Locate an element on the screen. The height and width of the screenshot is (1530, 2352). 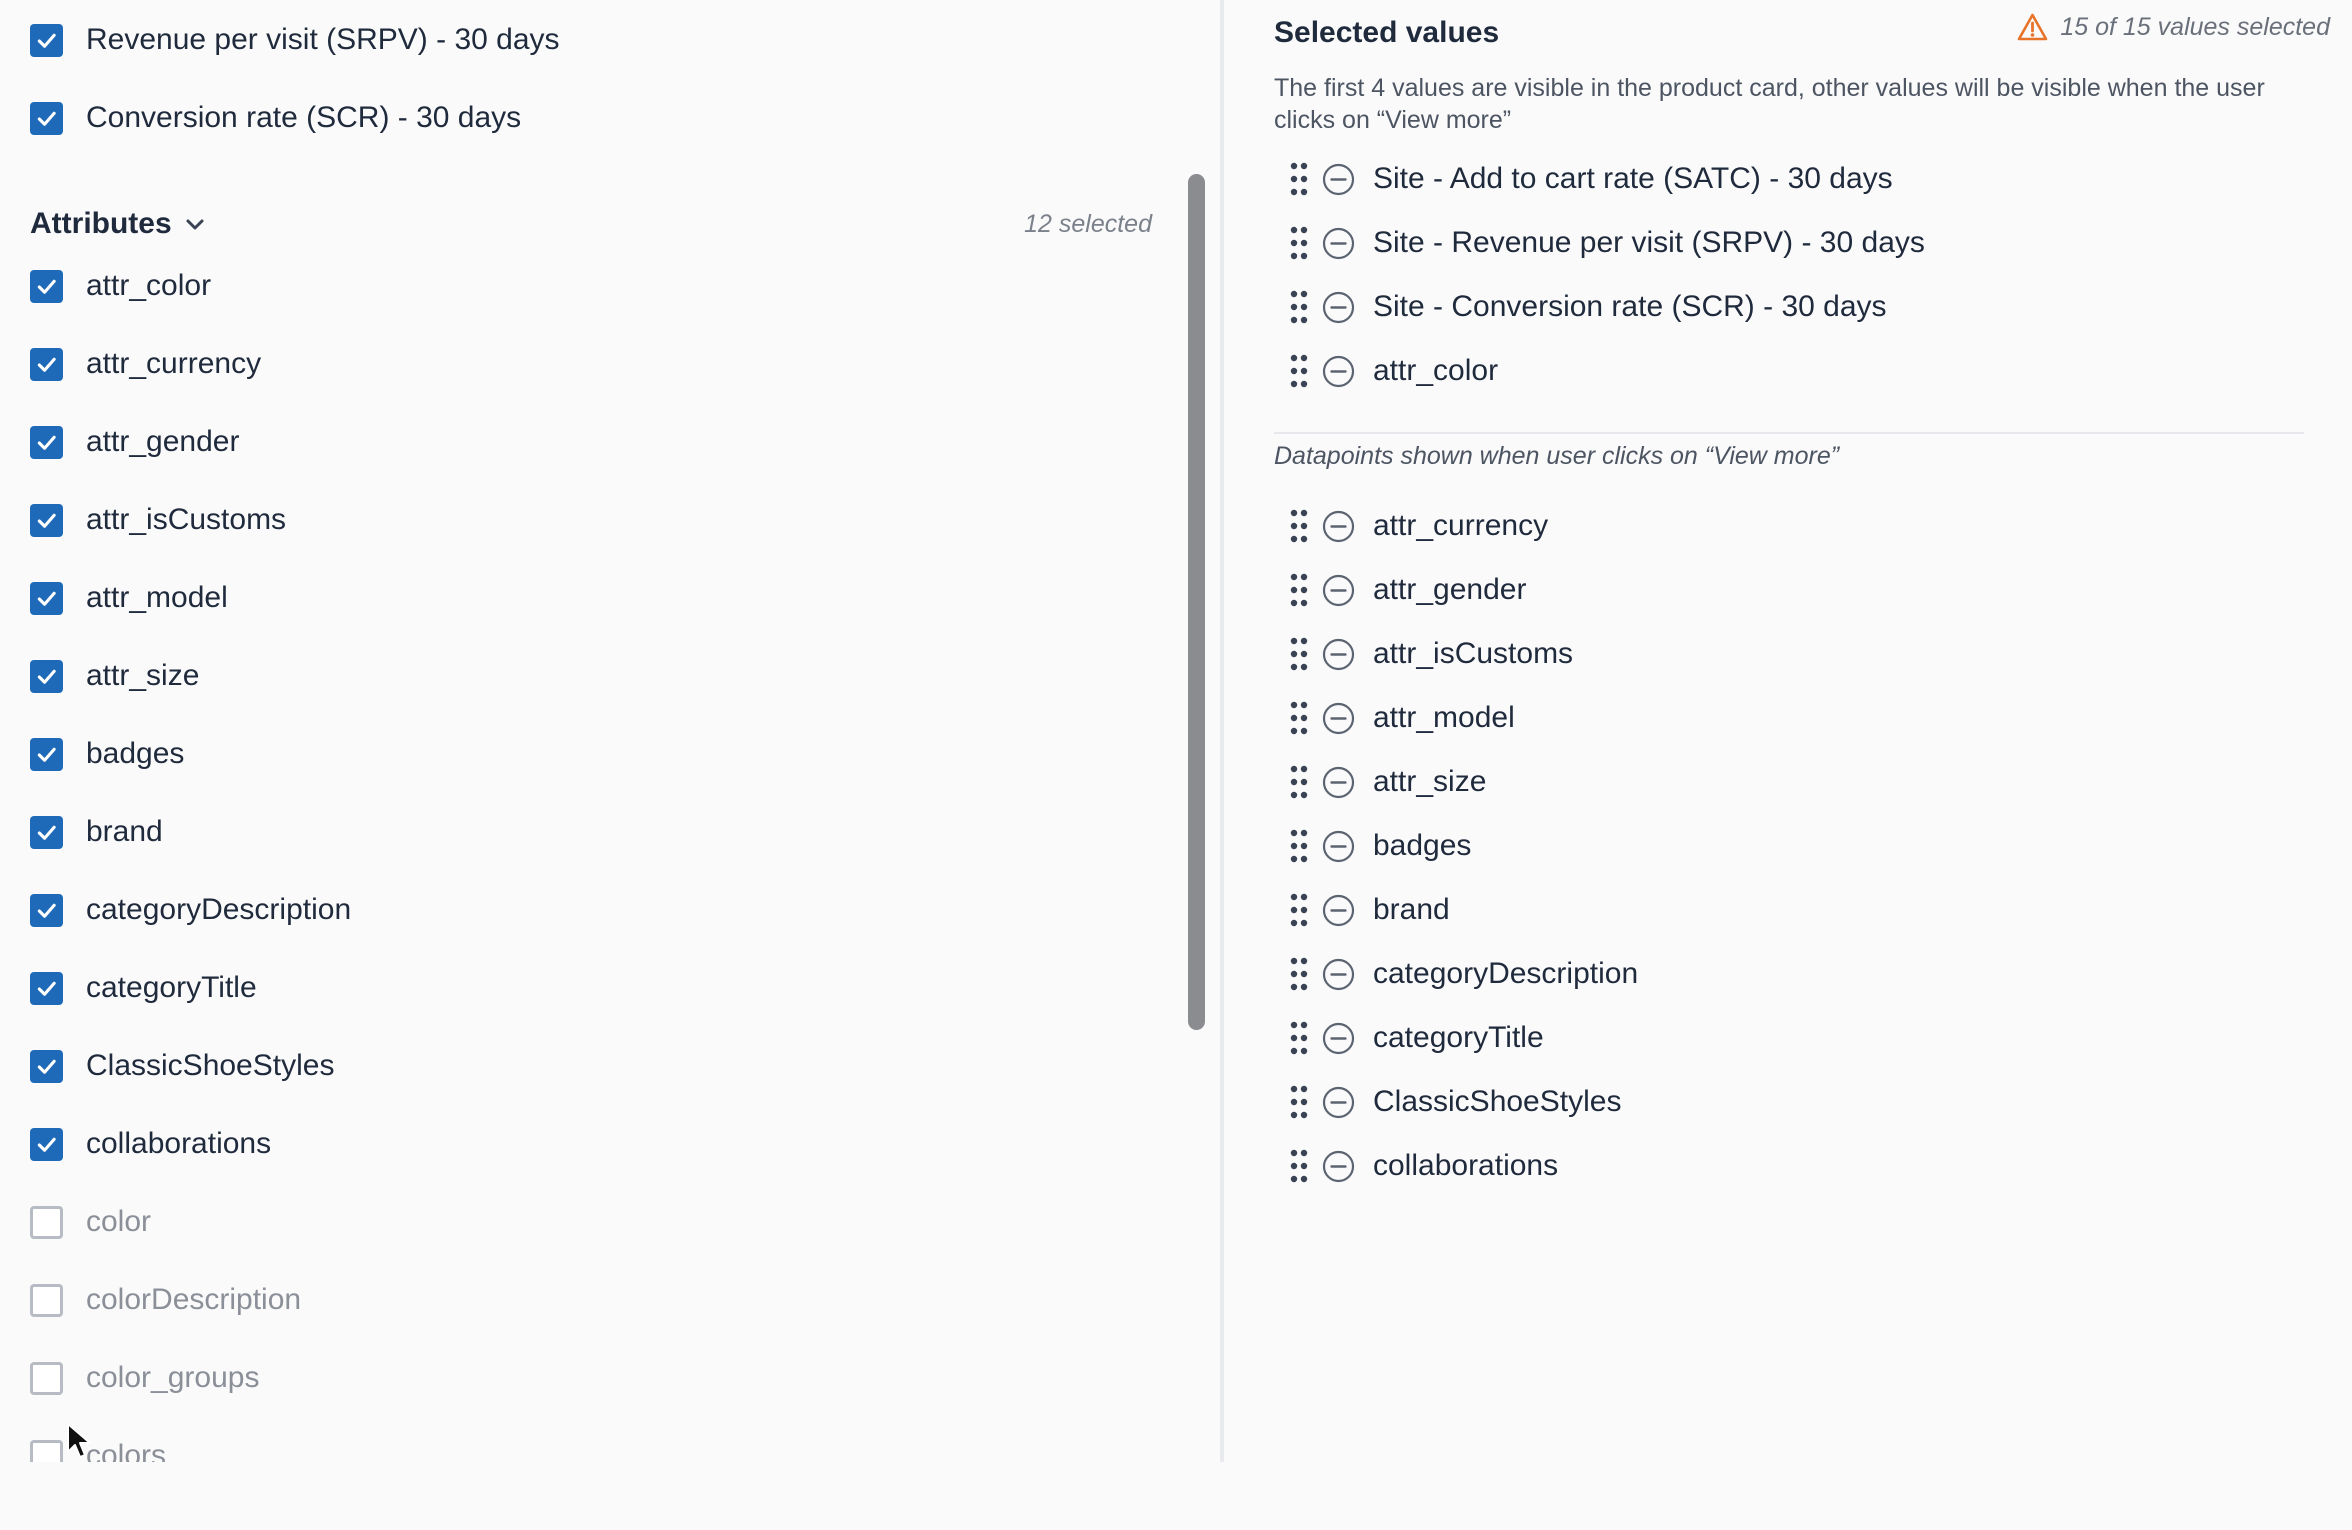
selected-values-title: Selected values is located at coordinates (1387, 32).